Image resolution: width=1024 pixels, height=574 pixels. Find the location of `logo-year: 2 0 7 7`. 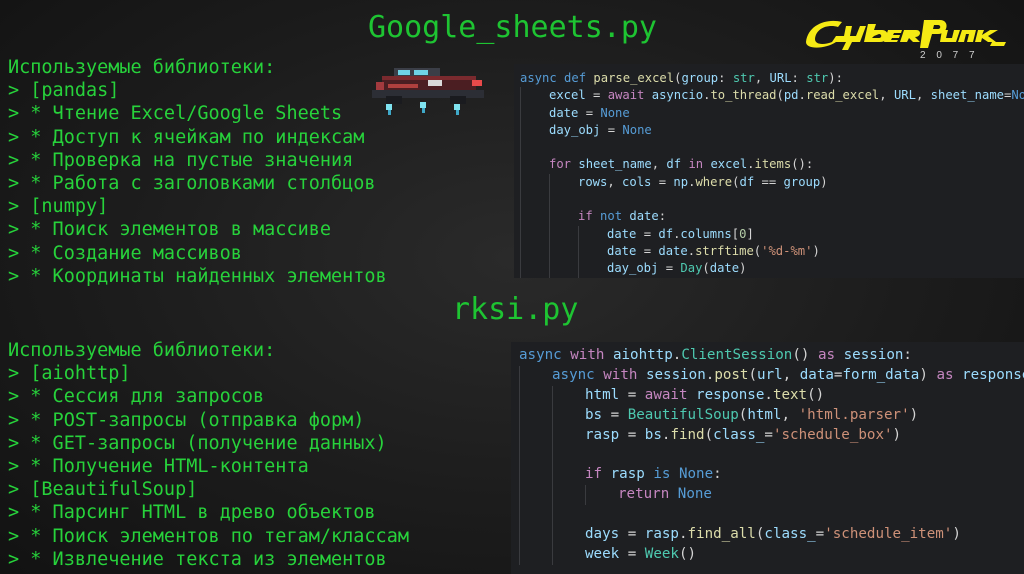

logo-year: 2 0 7 7 is located at coordinates (949, 55).